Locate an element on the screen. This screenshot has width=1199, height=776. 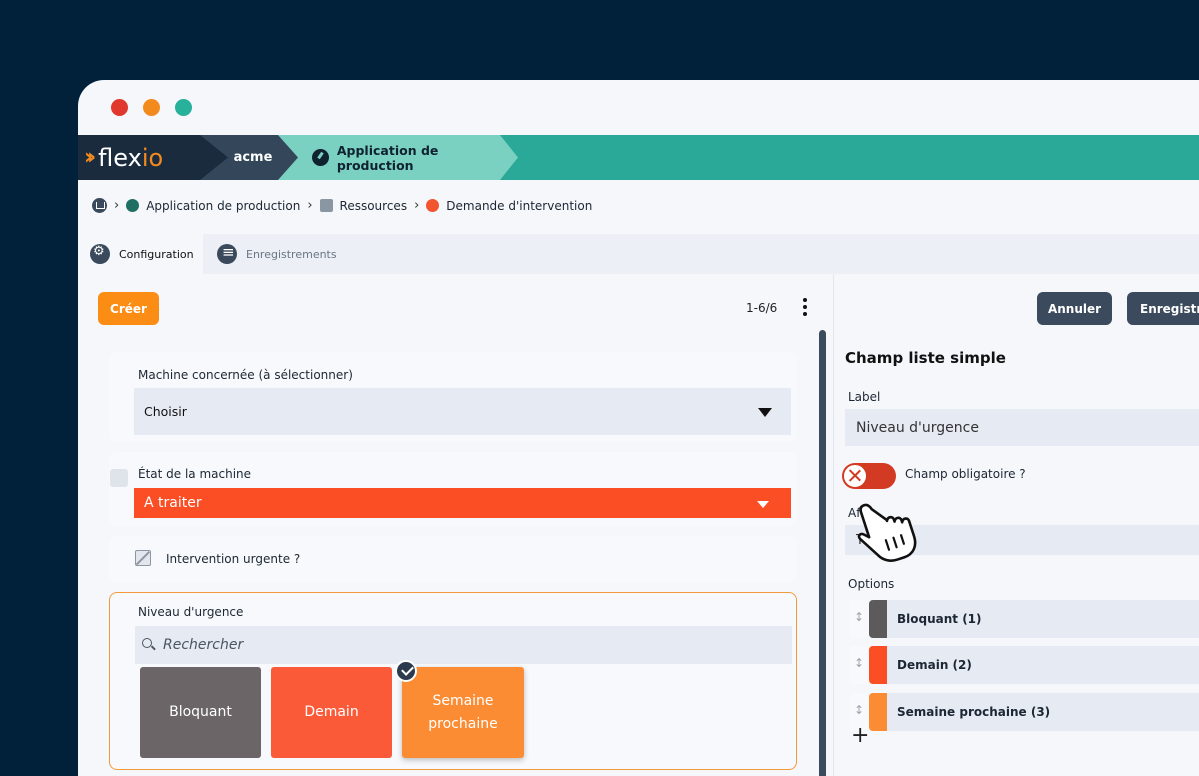
niveau-field-label: Niveau d'urgence is located at coordinates (191, 612).